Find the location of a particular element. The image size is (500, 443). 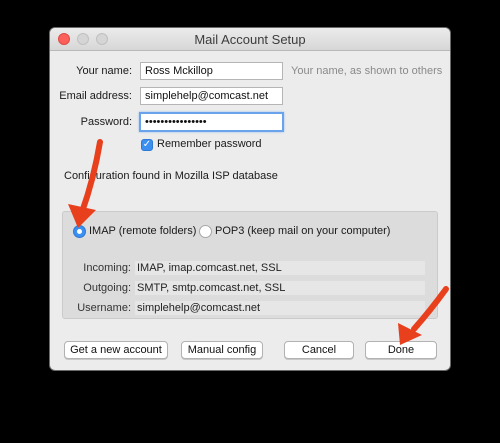

password-input is located at coordinates (211, 122).